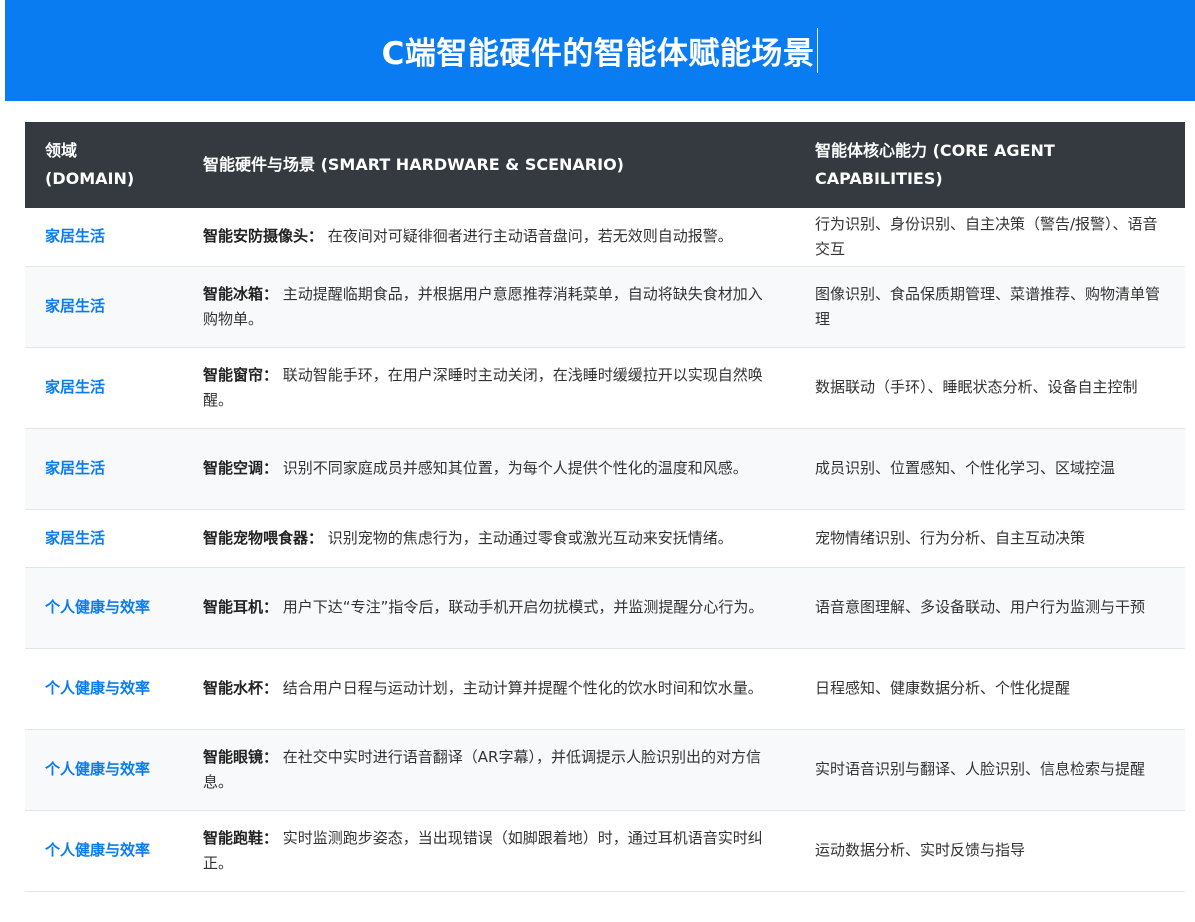 The image size is (1195, 922). What do you see at coordinates (530, 236) in the screenshot?
I see `scenario-description: 在夜间对可疑徘徊者进行主动语音盘问，若无效则自动报警。` at bounding box center [530, 236].